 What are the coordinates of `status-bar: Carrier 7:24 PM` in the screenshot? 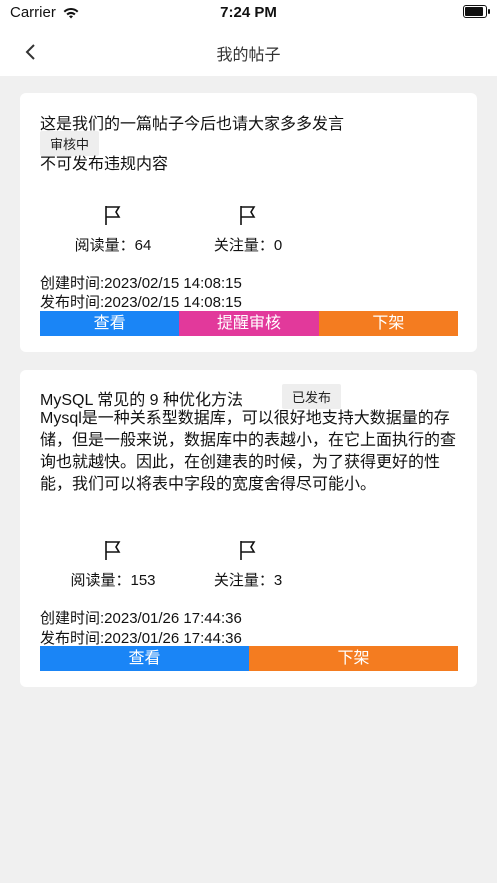 It's located at (248, 14).